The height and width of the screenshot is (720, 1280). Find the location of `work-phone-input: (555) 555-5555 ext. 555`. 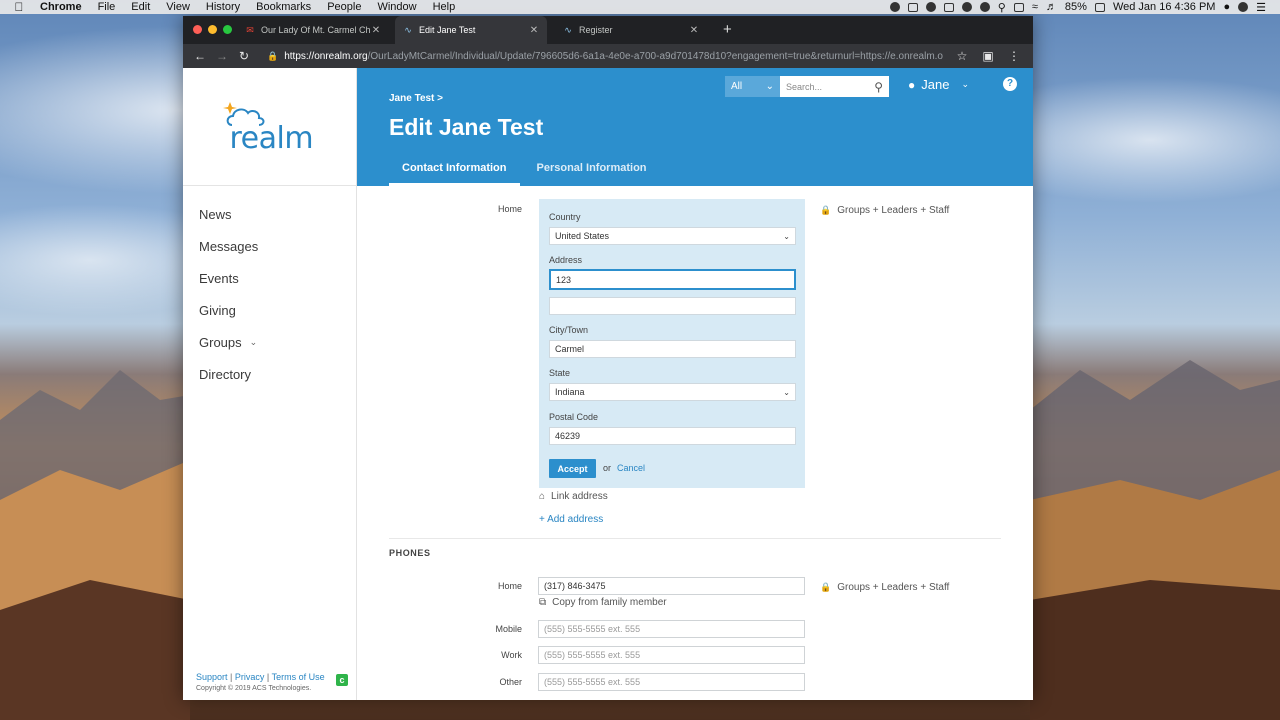

work-phone-input: (555) 555-5555 ext. 555 is located at coordinates (671, 655).